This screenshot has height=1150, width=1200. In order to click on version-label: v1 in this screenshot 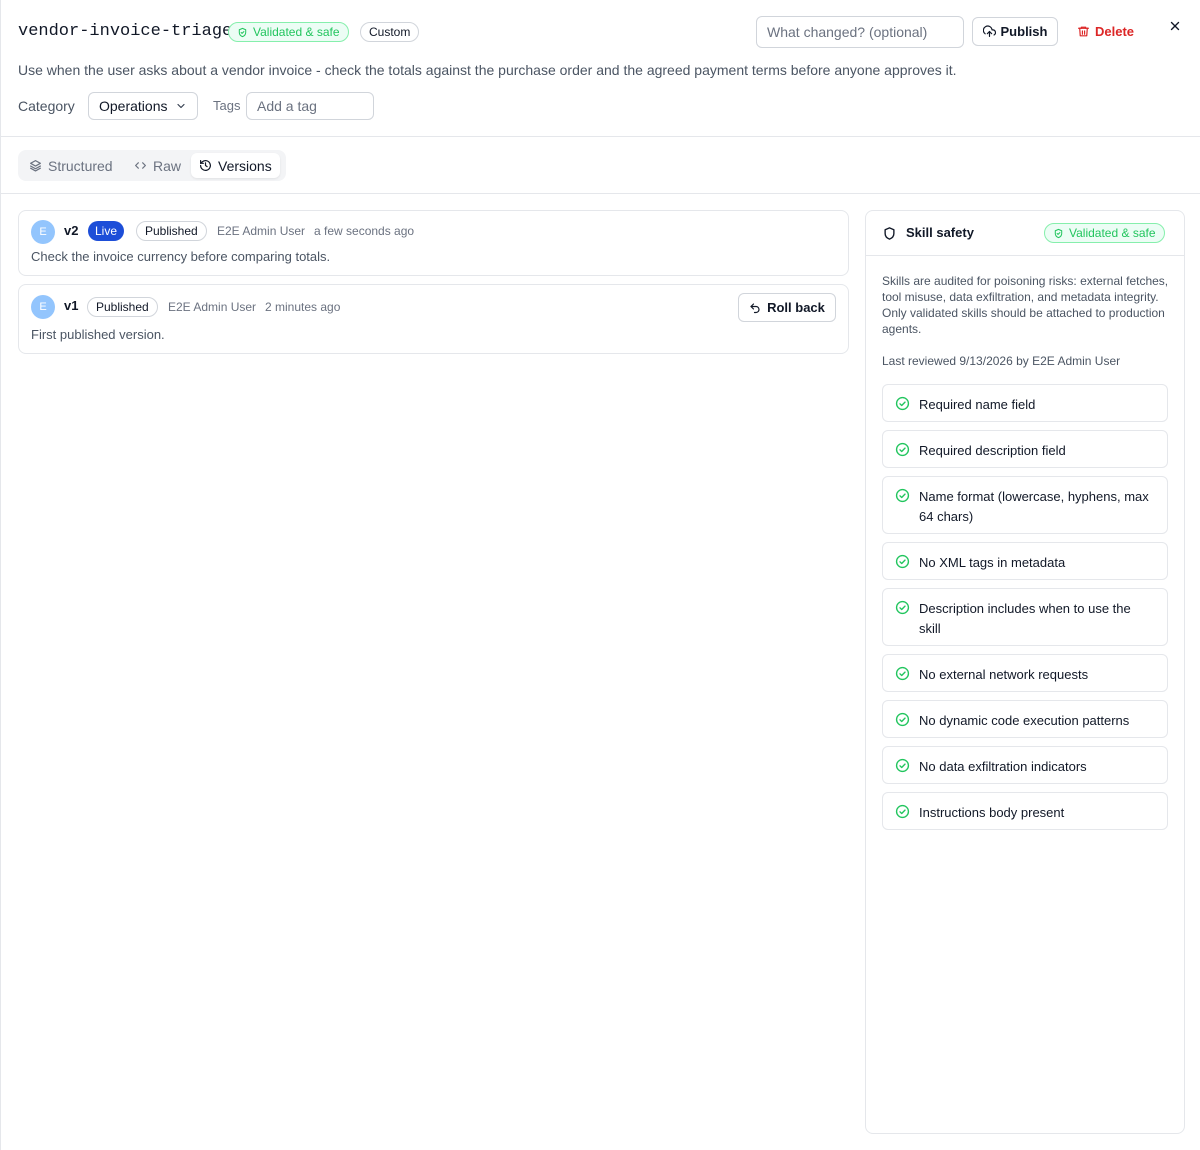, I will do `click(71, 305)`.